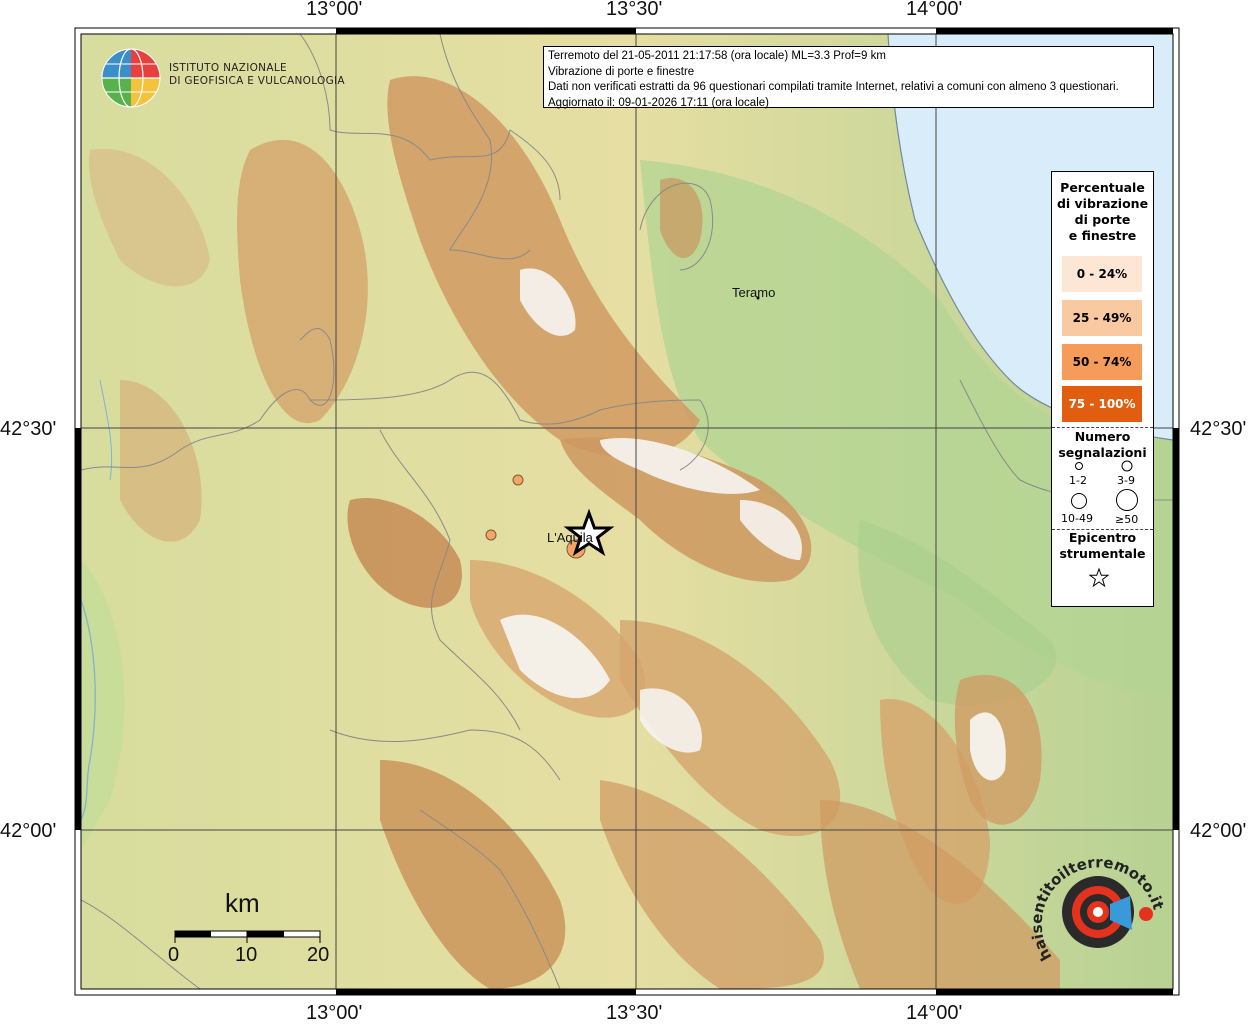 The image size is (1255, 1025). Describe the element at coordinates (1126, 480) in the screenshot. I see `legend-count-3-9: 3-9` at that location.